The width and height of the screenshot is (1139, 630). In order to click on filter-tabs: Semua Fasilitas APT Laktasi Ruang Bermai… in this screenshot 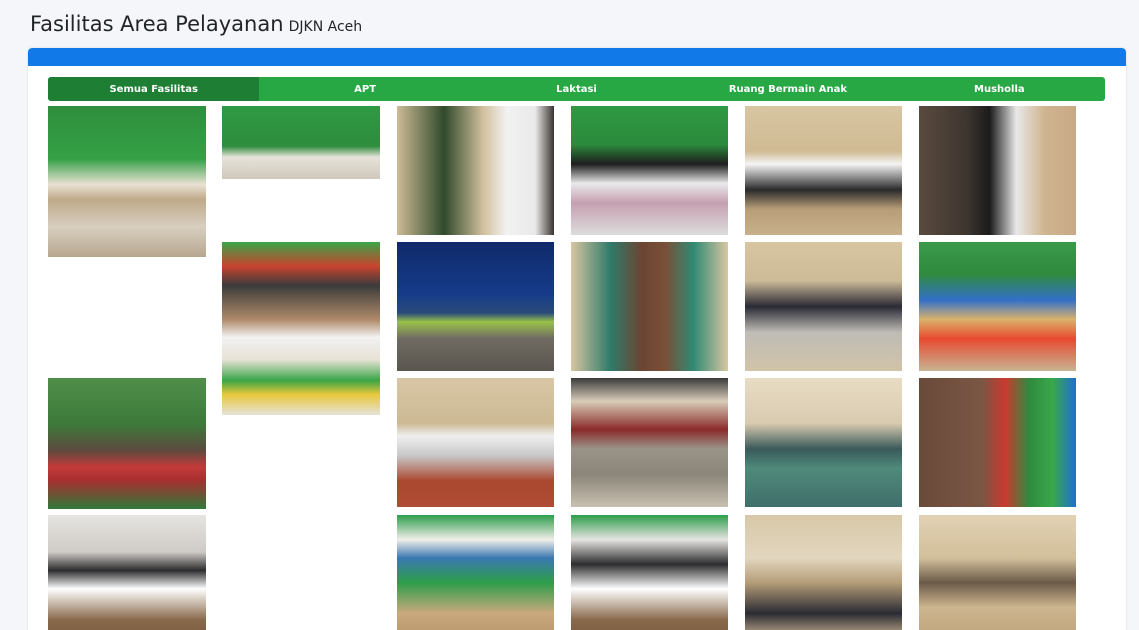, I will do `click(576, 89)`.